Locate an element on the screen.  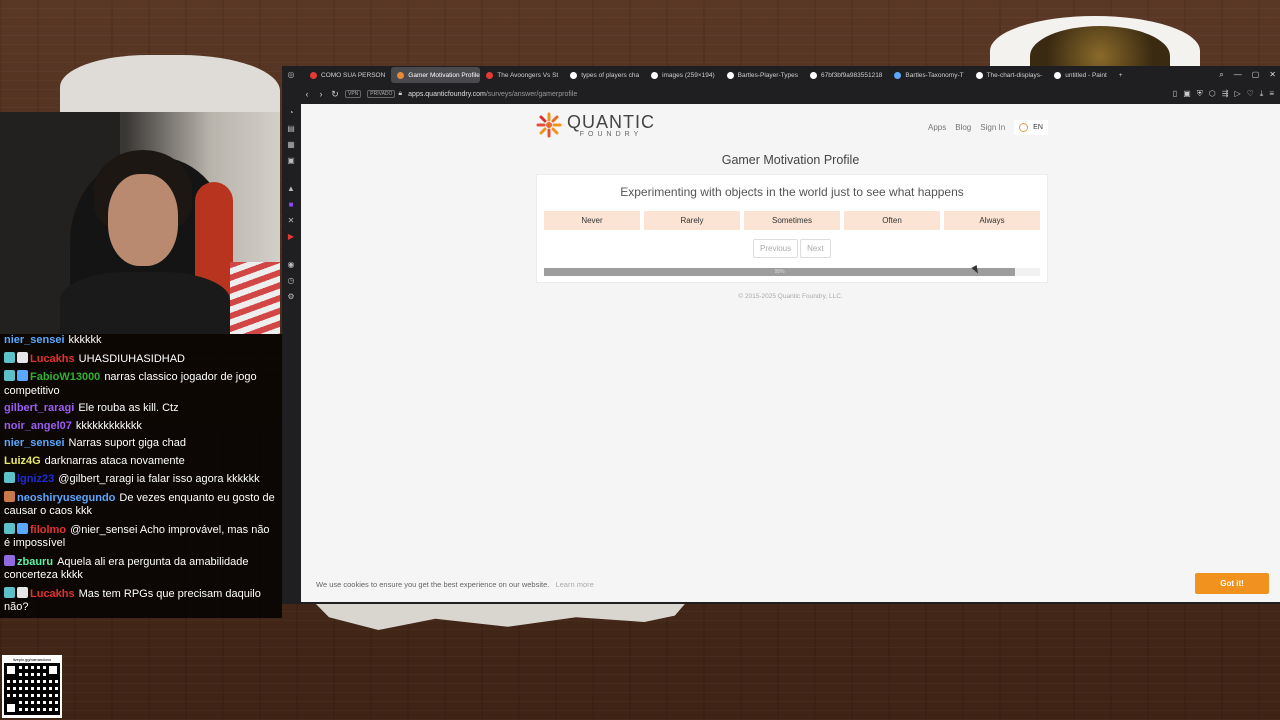
bookmark-icon: ▯ is located at coordinates (1175, 94).